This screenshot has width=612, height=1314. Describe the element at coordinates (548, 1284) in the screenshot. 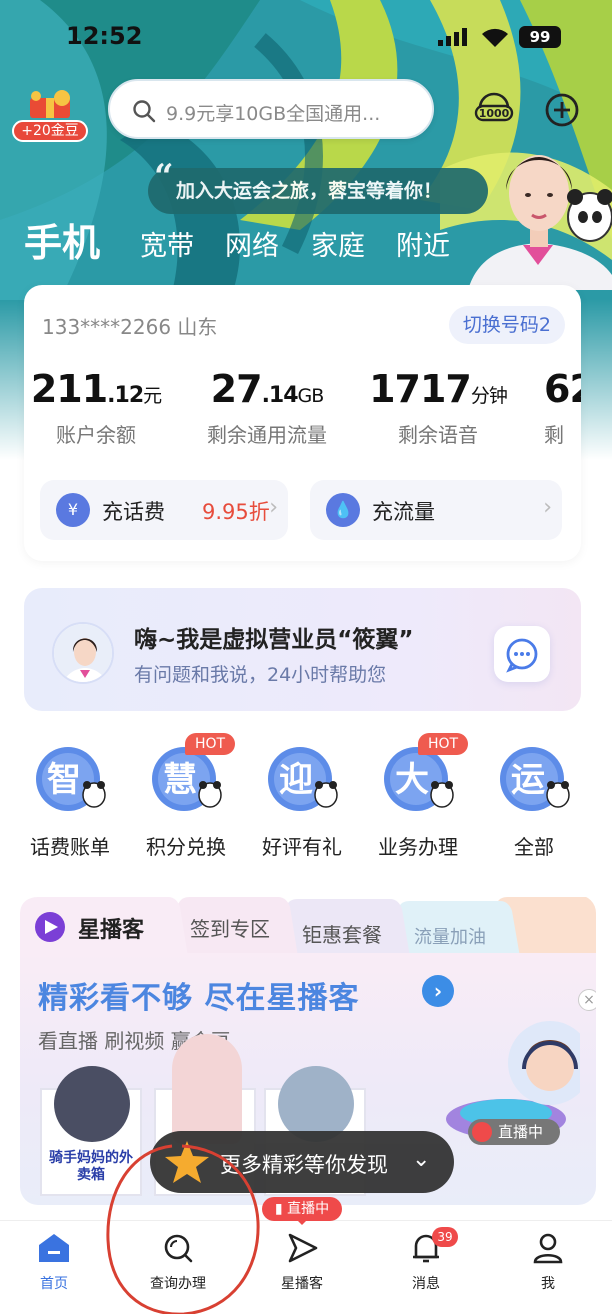

I see `nav-label: 我` at that location.